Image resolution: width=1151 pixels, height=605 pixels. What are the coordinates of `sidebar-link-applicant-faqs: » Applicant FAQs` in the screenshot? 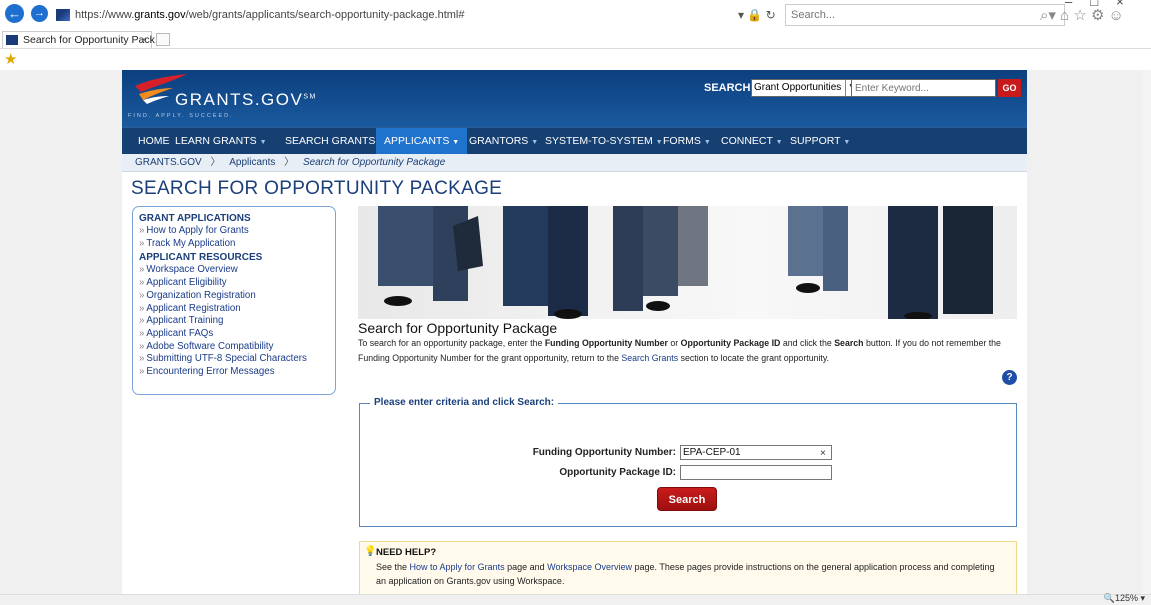 It's located at (234, 334).